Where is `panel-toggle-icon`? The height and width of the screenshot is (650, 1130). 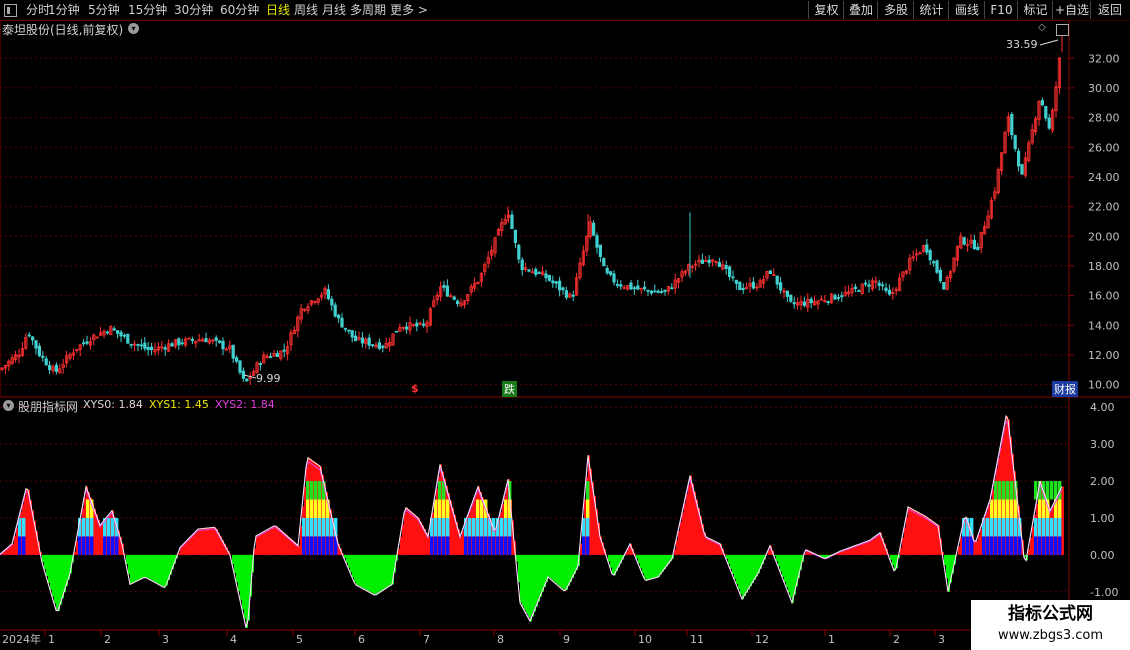 panel-toggle-icon is located at coordinates (1062, 30).